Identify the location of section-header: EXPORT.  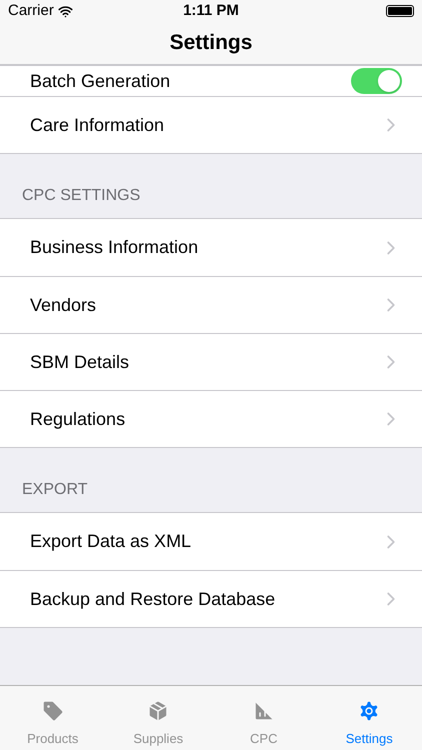
(55, 490).